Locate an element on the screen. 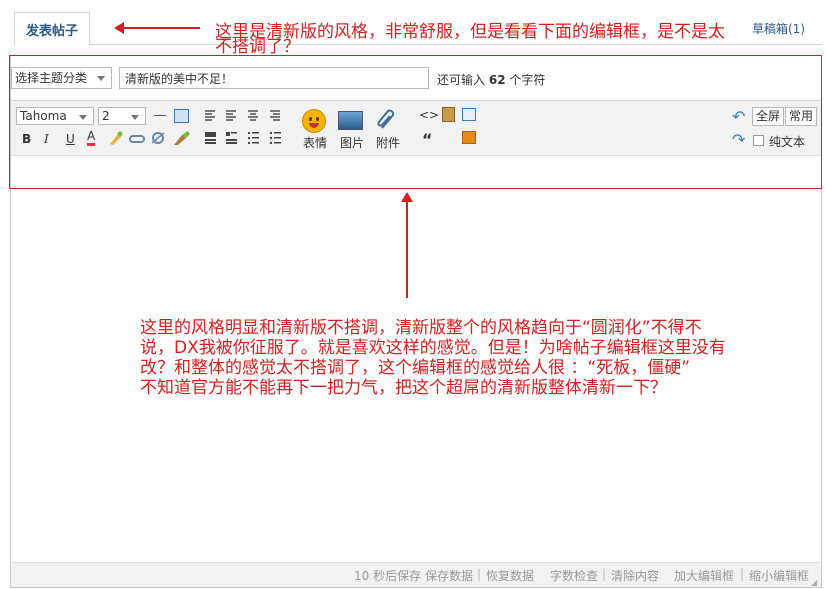 The width and height of the screenshot is (826, 589). save-data-link: 保存数据 is located at coordinates (449, 575).